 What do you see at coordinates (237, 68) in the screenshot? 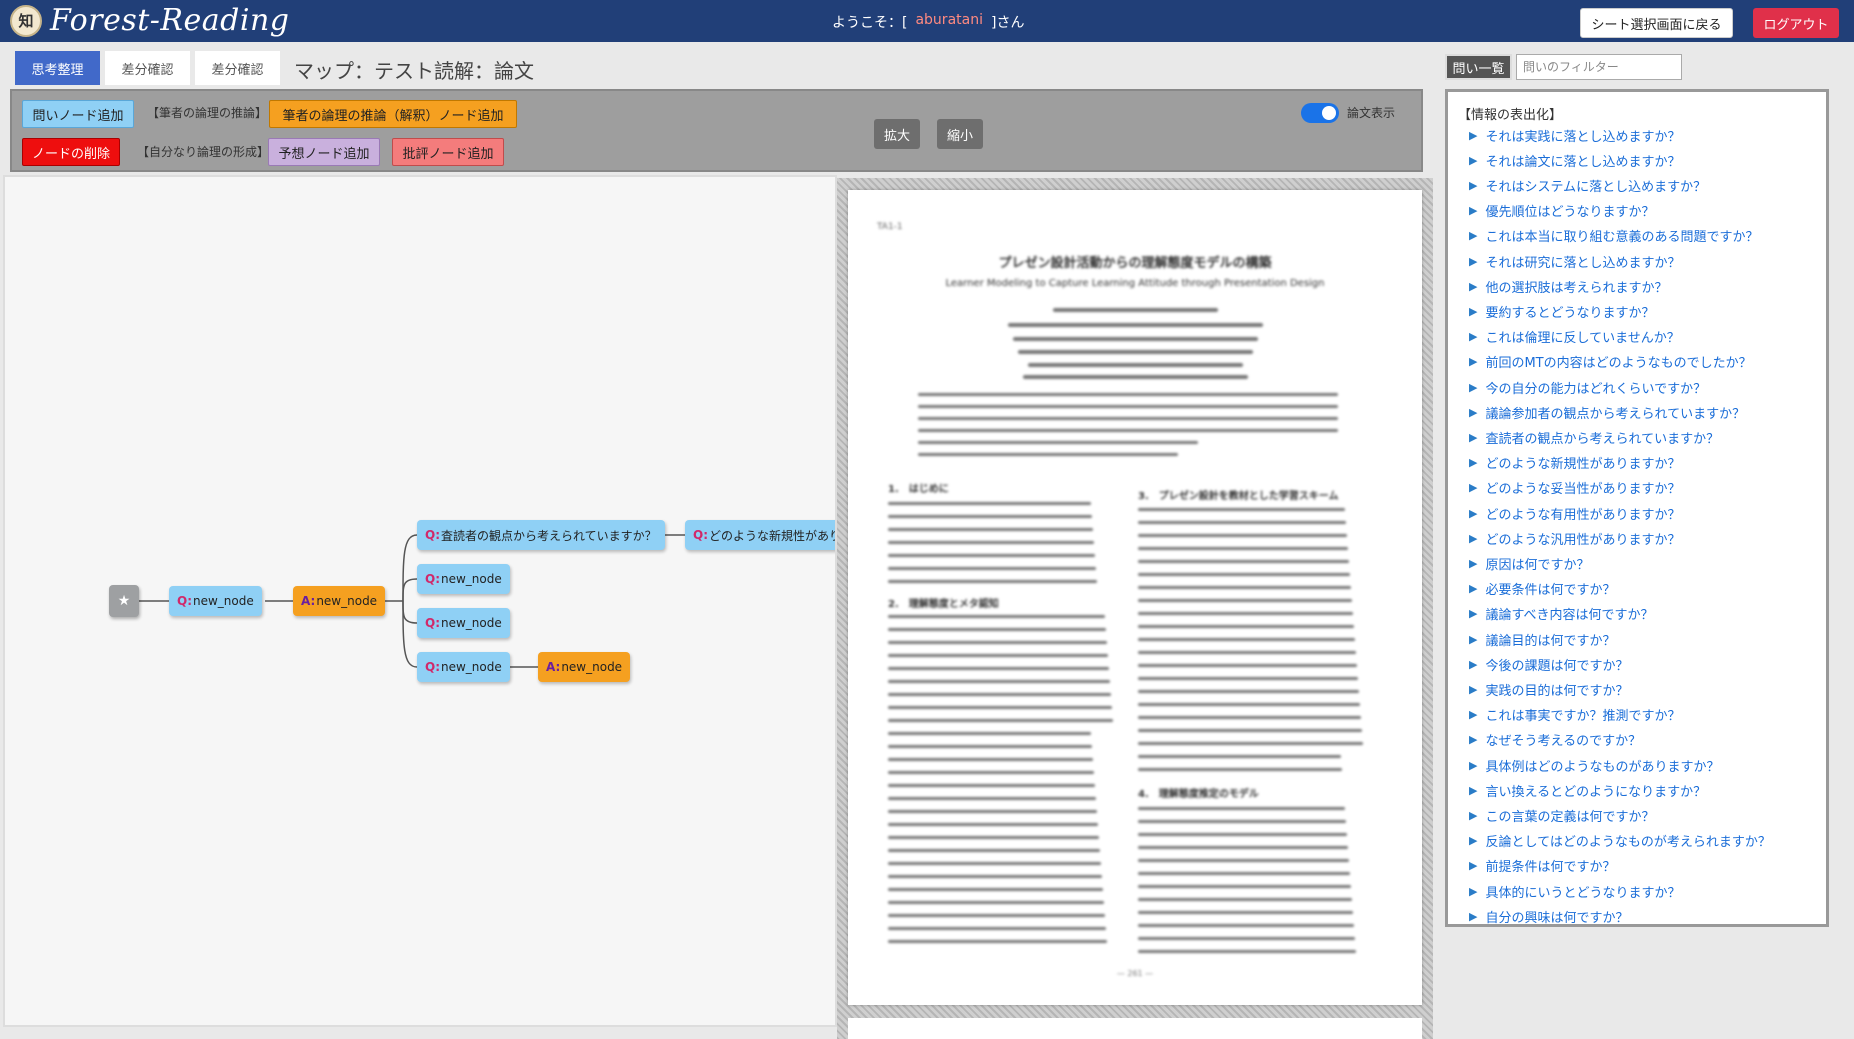
I see `tab-diff-2: 差分確認` at bounding box center [237, 68].